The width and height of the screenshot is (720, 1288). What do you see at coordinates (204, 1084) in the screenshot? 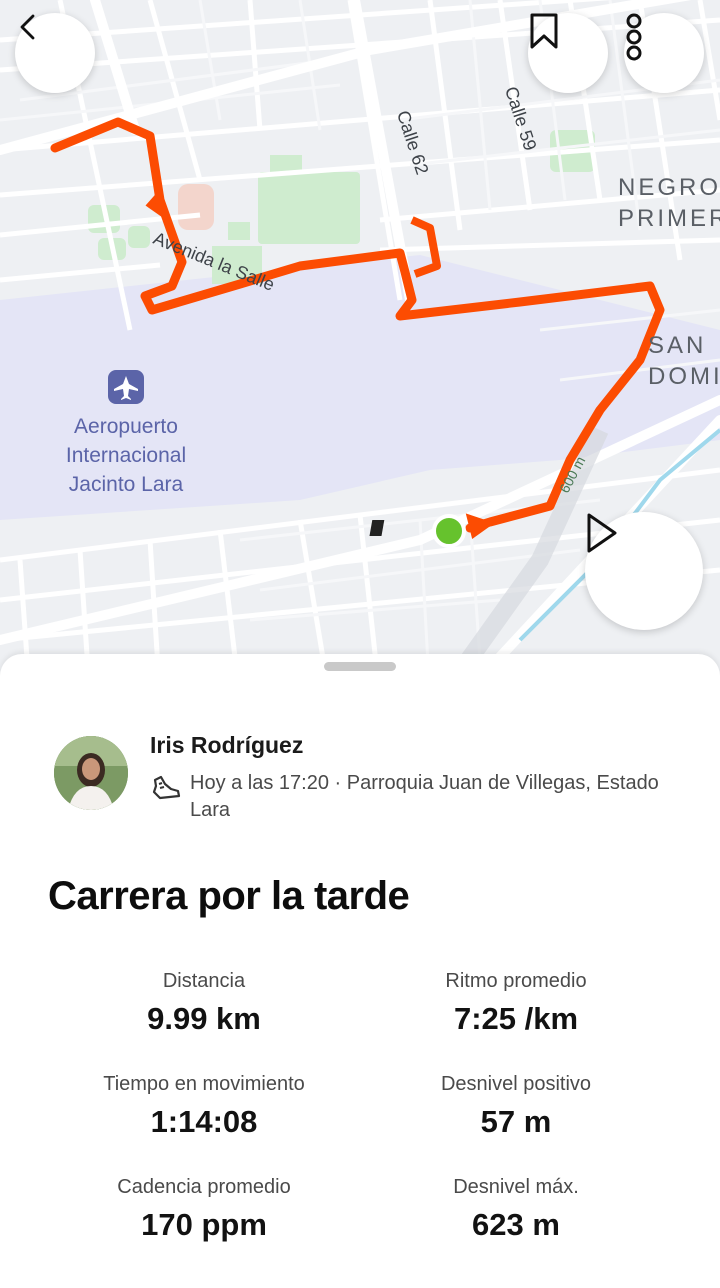
I see `stat-label: Tiempo en movimiento` at bounding box center [204, 1084].